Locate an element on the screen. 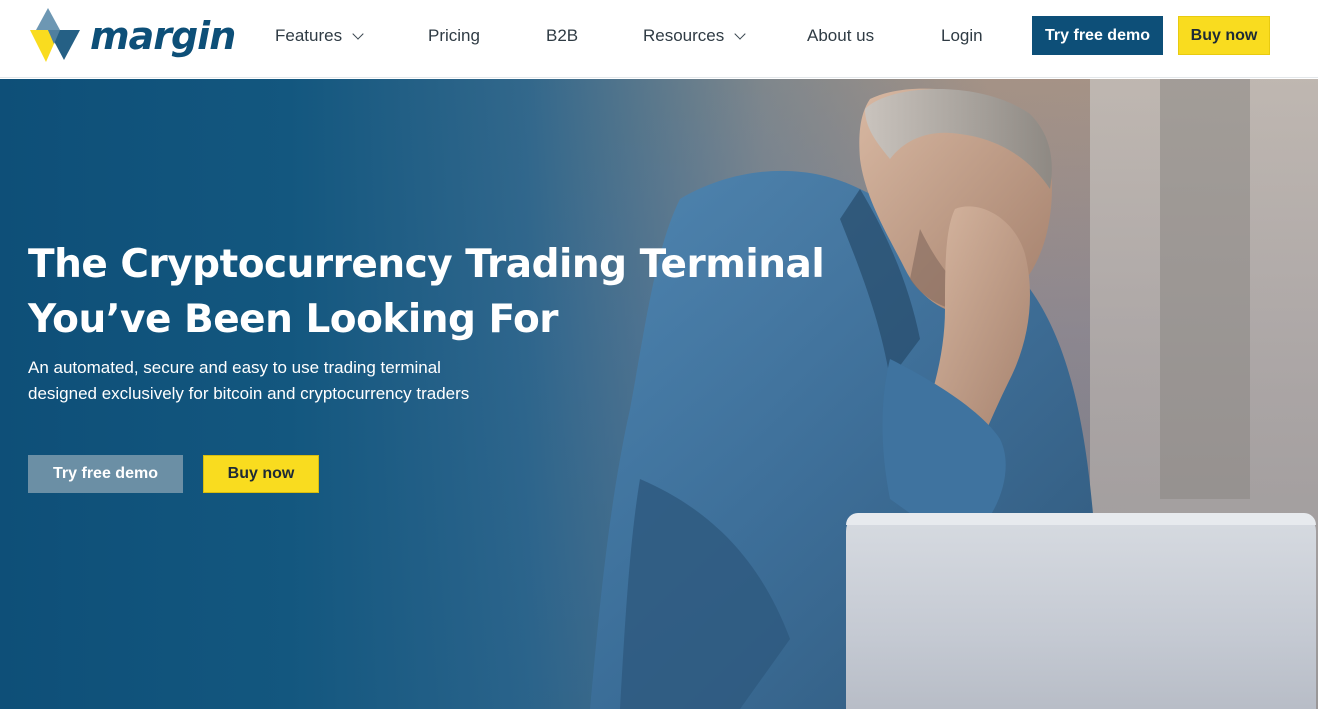 The height and width of the screenshot is (709, 1318). nav-login-label: Login is located at coordinates (962, 35).